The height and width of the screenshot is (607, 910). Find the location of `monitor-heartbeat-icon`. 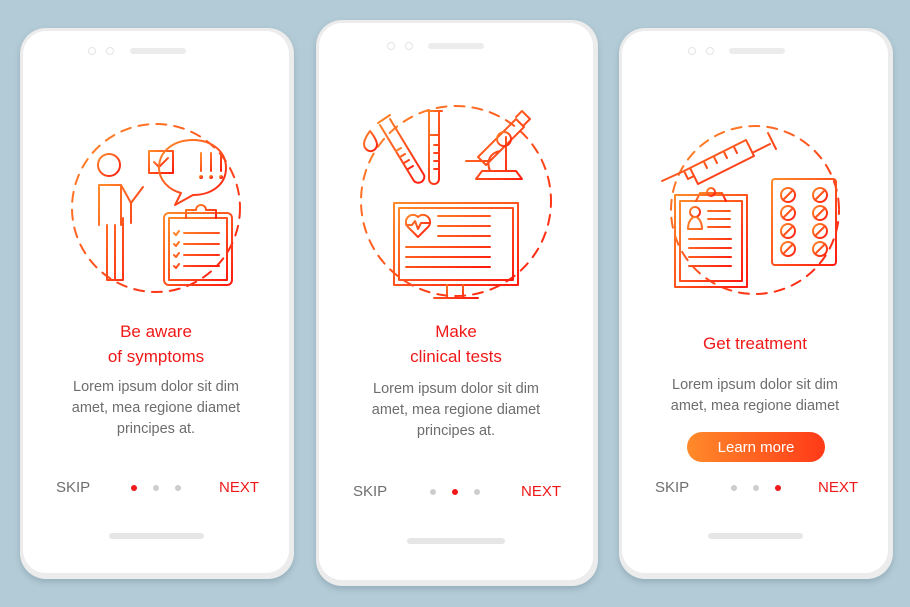

monitor-heartbeat-icon is located at coordinates (456, 250).